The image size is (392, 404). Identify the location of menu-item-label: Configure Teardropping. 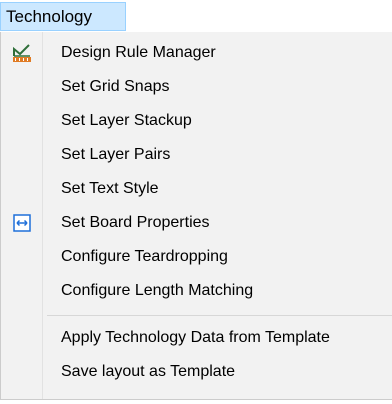
(144, 256).